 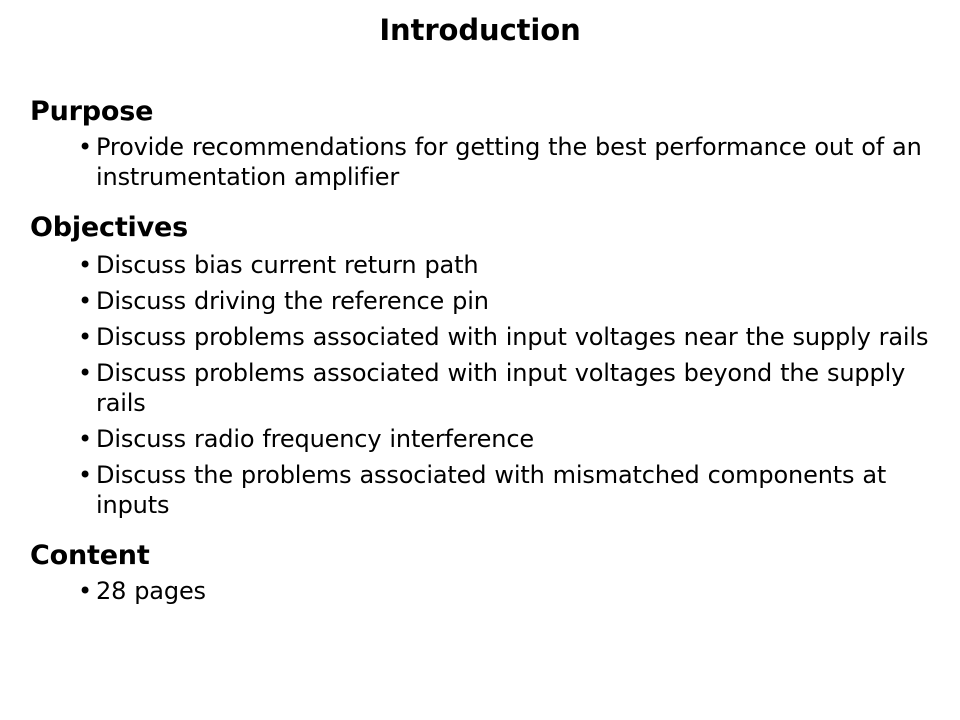 What do you see at coordinates (151, 590) in the screenshot?
I see `list-item-text: 28 pages` at bounding box center [151, 590].